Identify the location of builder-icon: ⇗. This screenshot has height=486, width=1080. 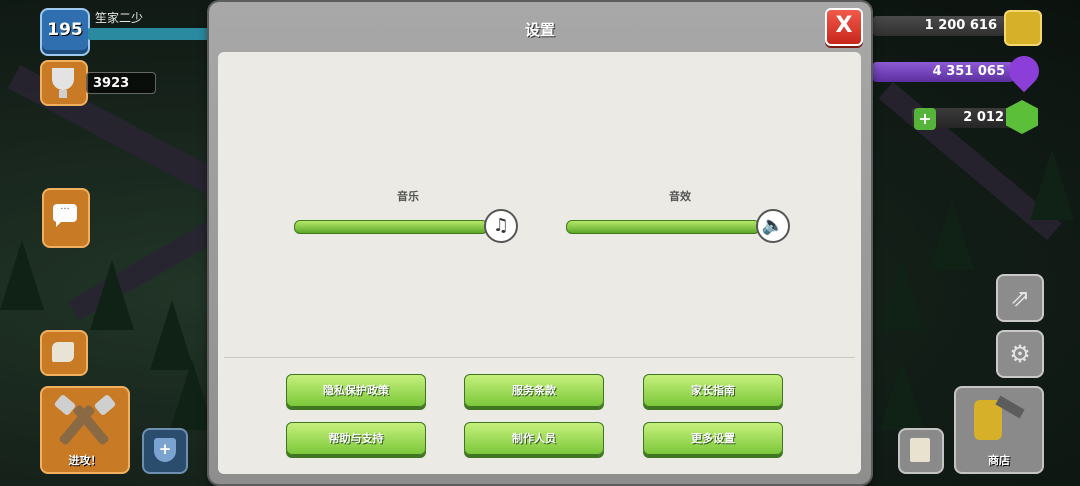
(1020, 298).